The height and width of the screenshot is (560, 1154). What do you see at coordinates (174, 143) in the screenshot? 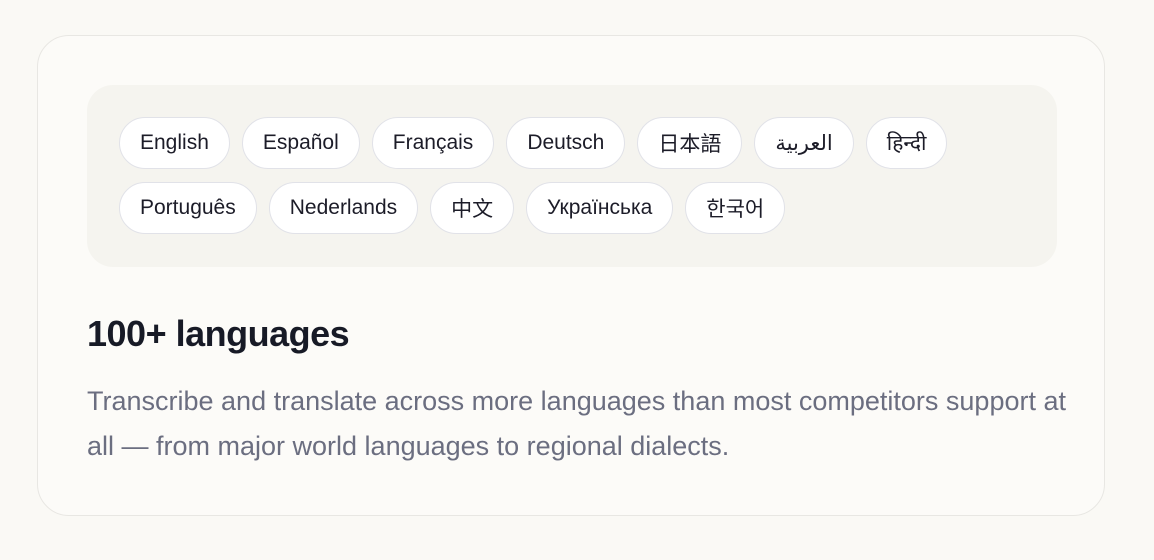
I see `language-chip-english: English` at bounding box center [174, 143].